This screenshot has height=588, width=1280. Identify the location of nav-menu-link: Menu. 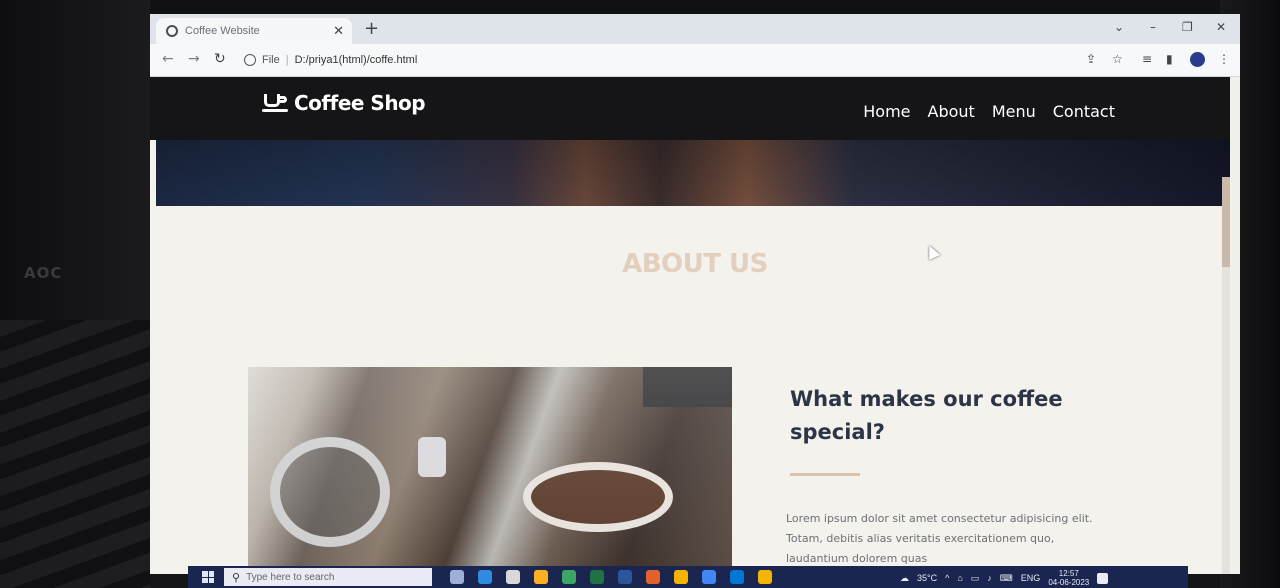
(1014, 111).